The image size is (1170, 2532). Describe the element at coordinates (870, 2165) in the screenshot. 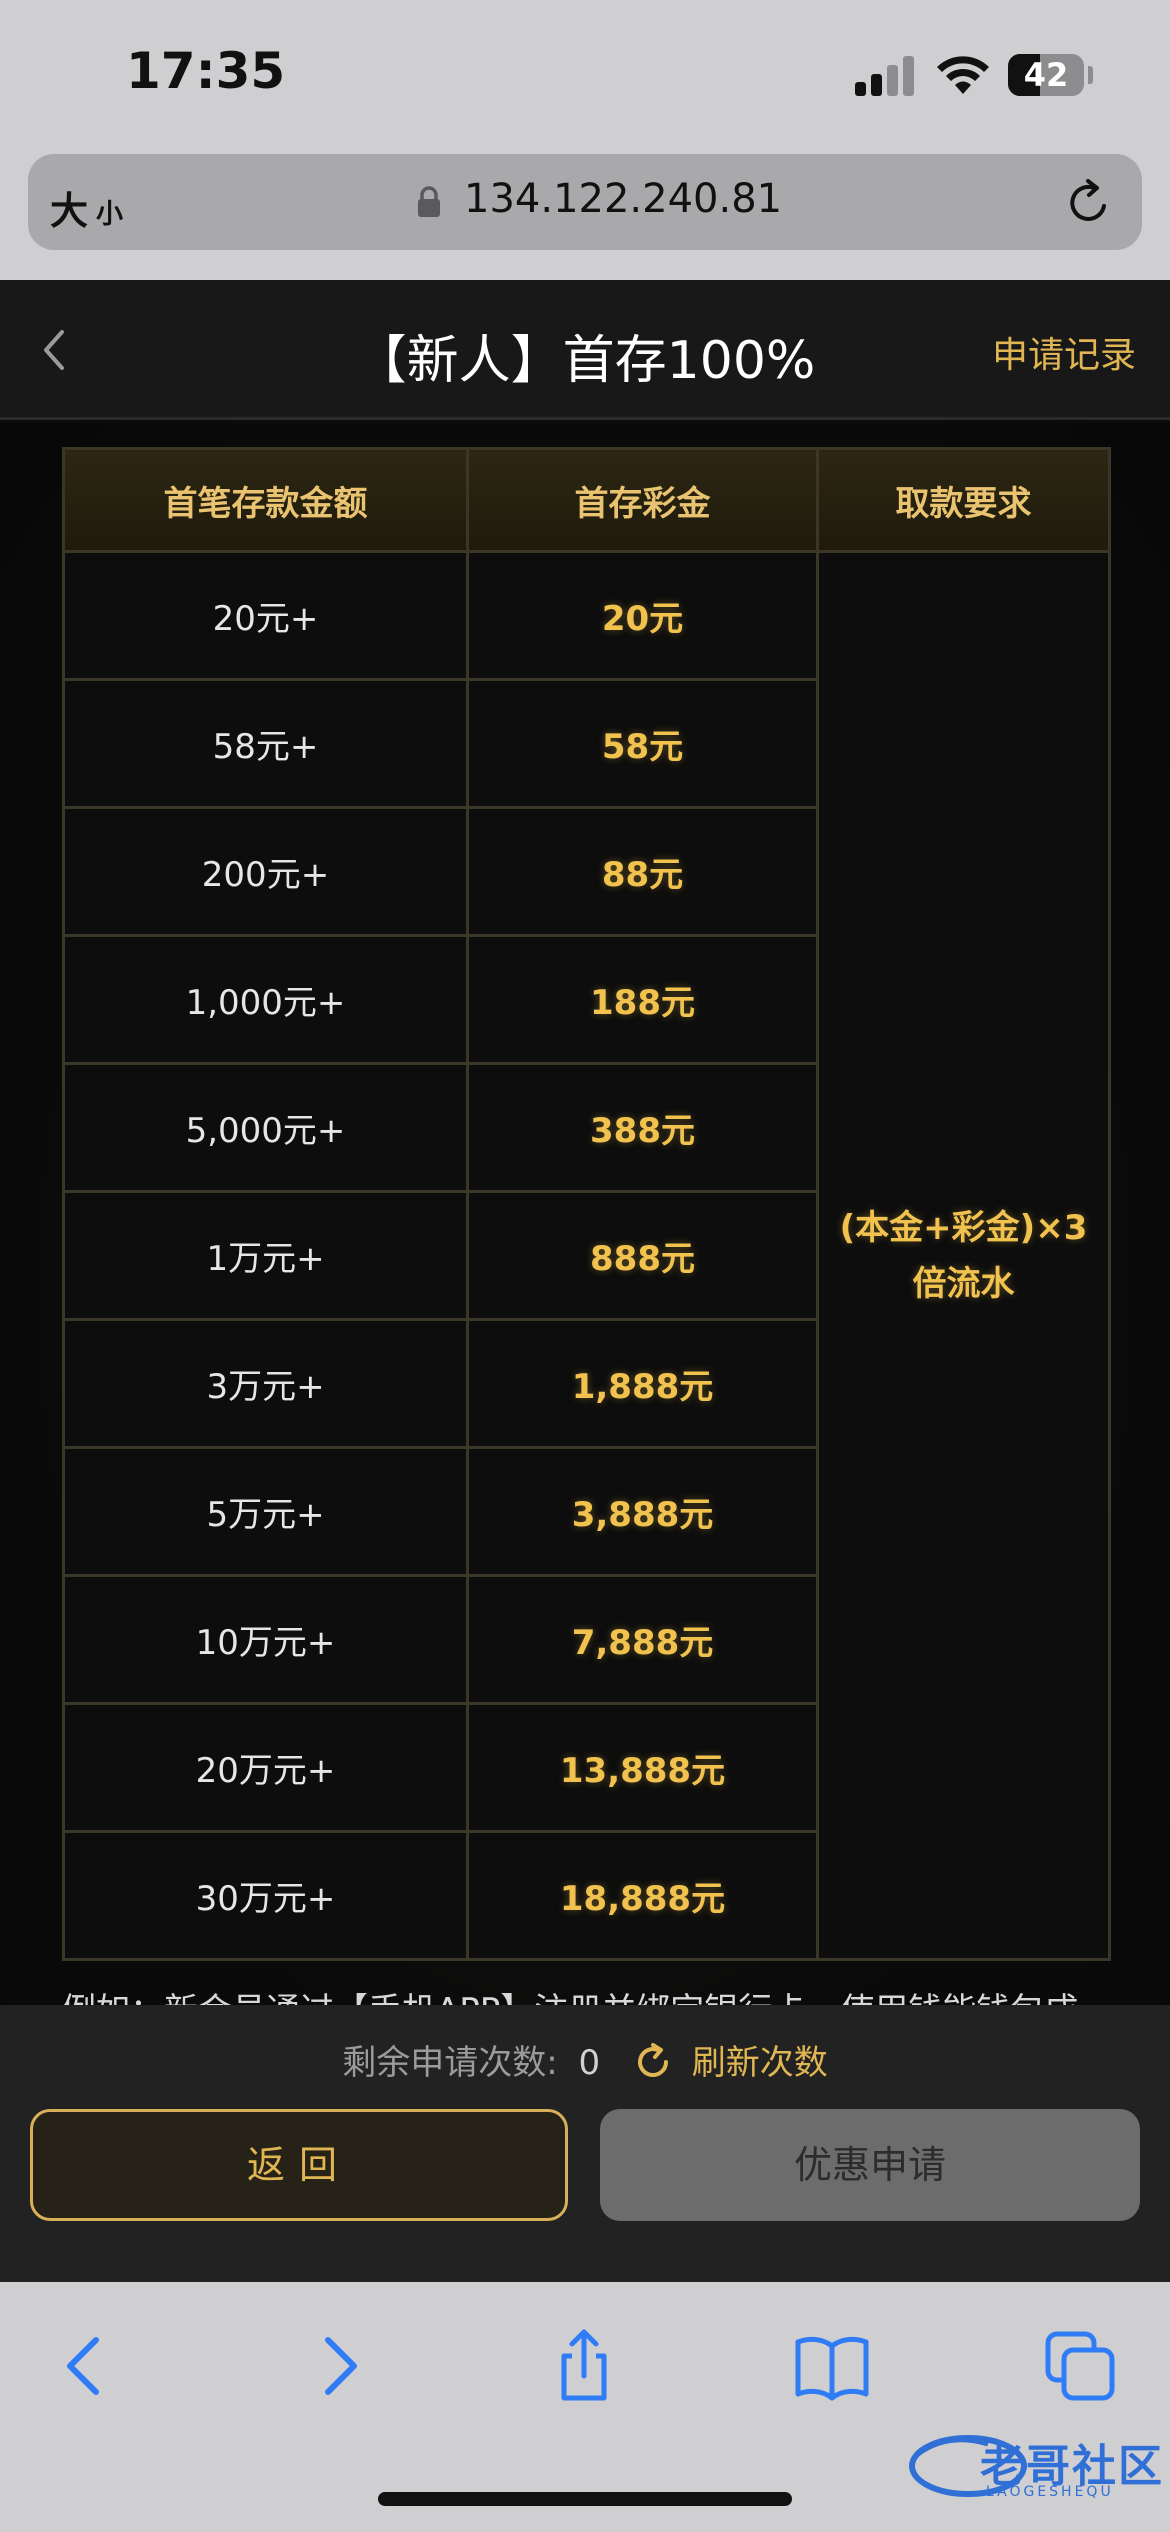

I see `promo-apply-button: 优惠申请` at that location.